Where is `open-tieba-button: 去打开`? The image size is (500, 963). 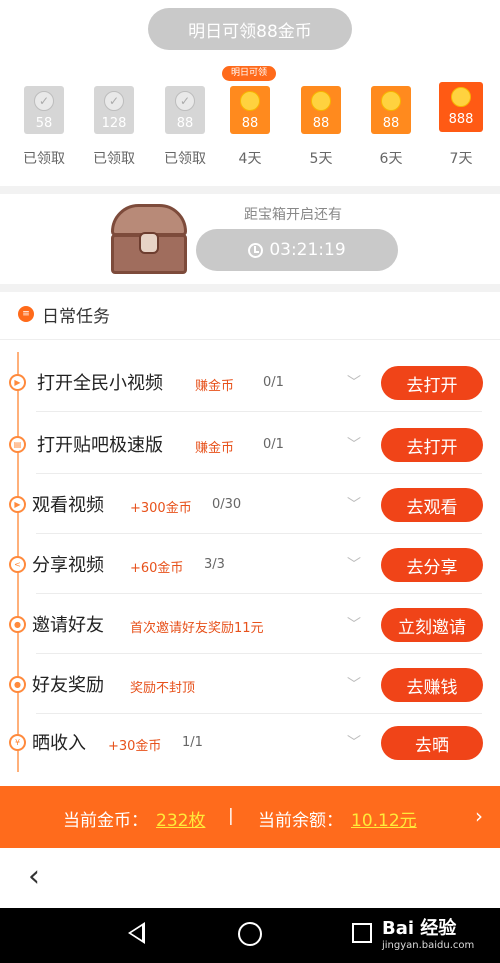 open-tieba-button: 去打开 is located at coordinates (432, 445).